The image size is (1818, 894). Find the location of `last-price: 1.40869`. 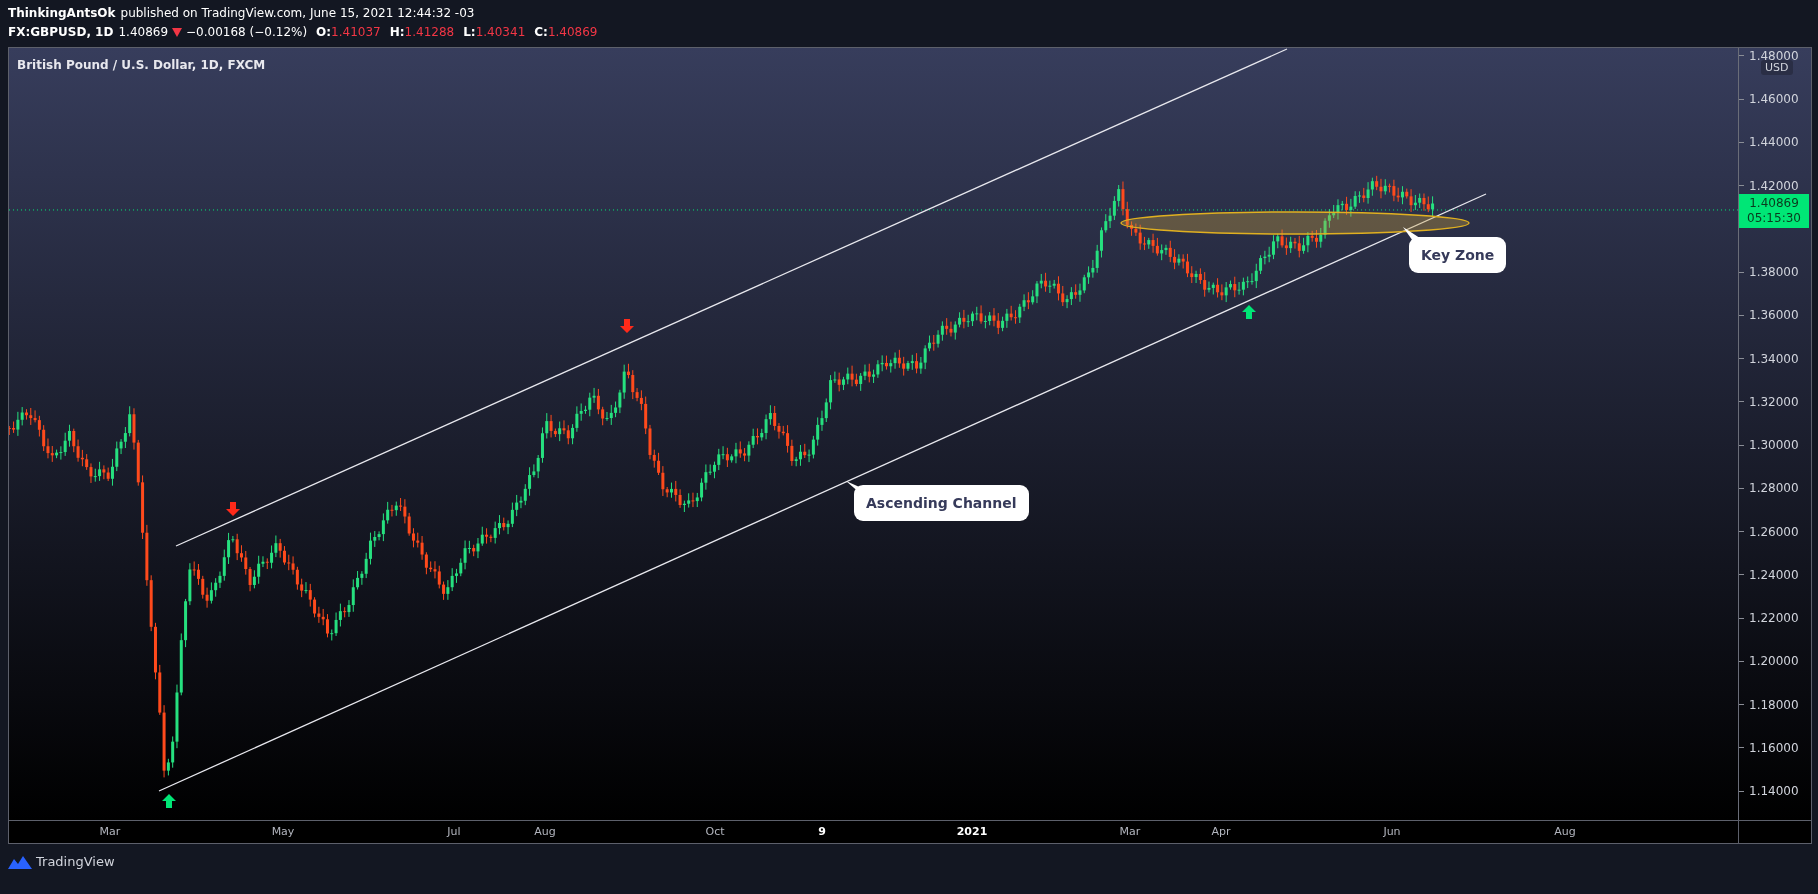

last-price: 1.40869 is located at coordinates (143, 32).